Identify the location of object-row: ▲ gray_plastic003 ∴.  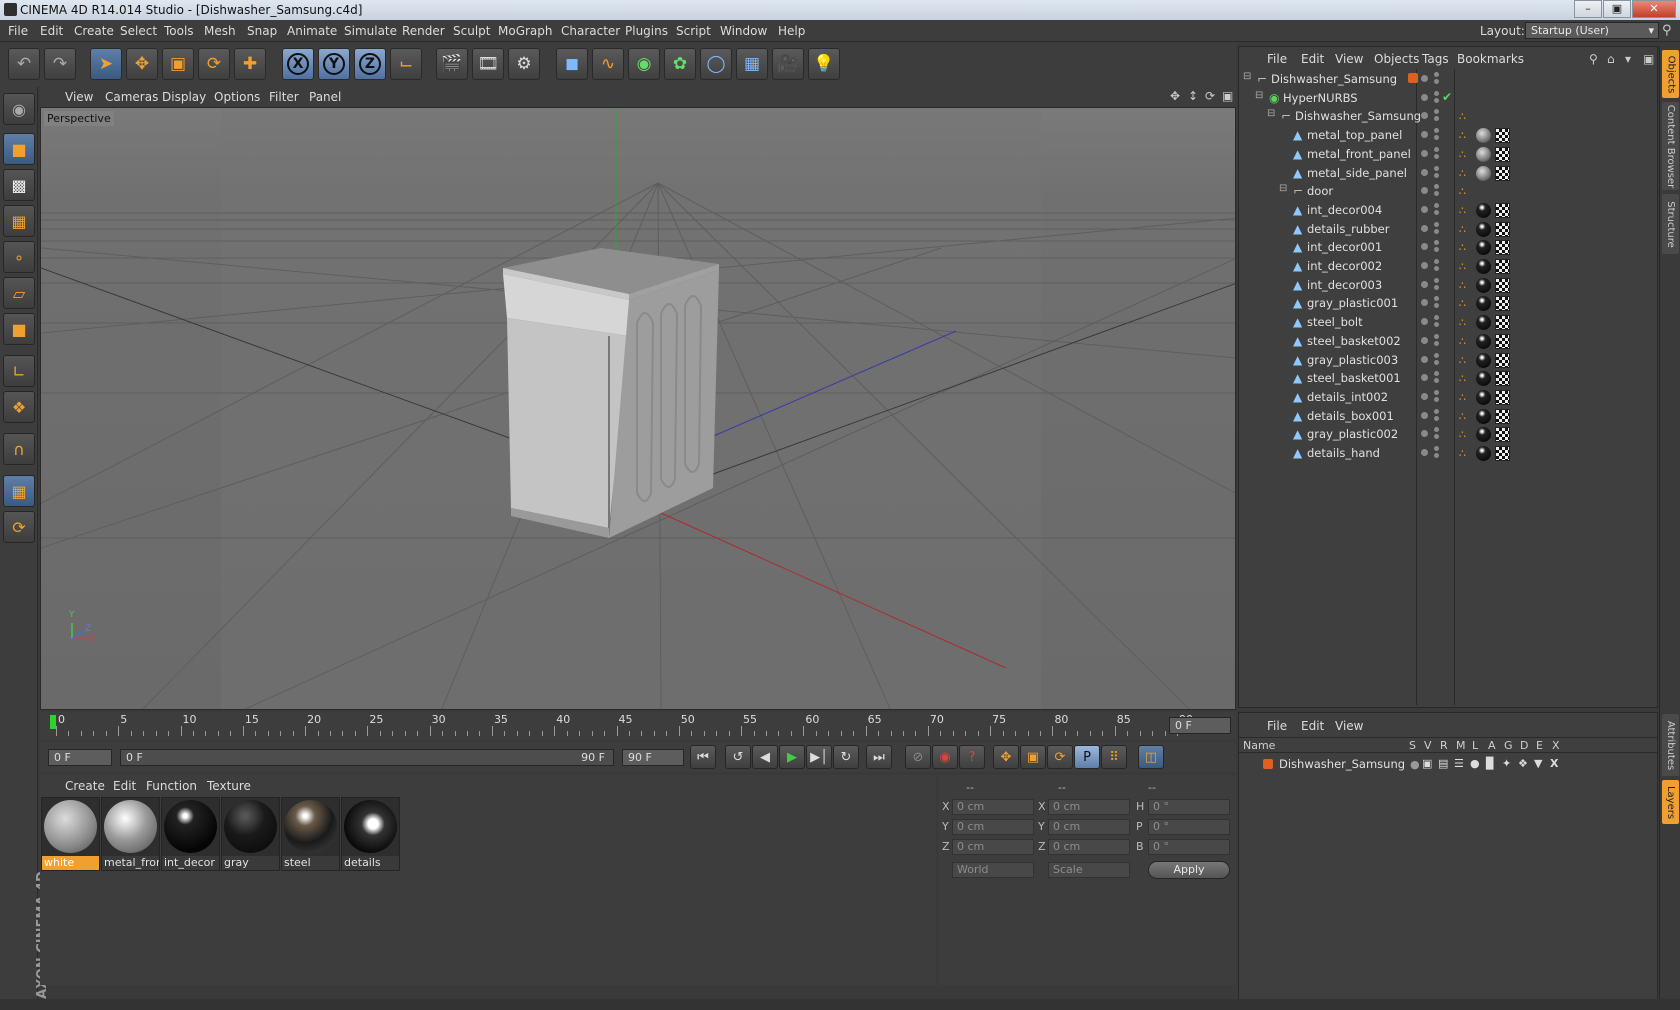
(1448, 360).